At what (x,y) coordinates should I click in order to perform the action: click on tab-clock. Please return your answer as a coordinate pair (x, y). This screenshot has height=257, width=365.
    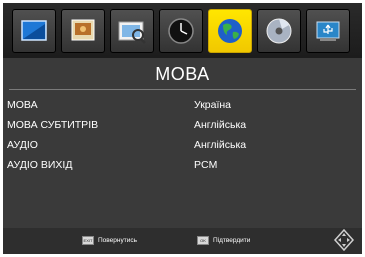
    Looking at the image, I should click on (181, 31).